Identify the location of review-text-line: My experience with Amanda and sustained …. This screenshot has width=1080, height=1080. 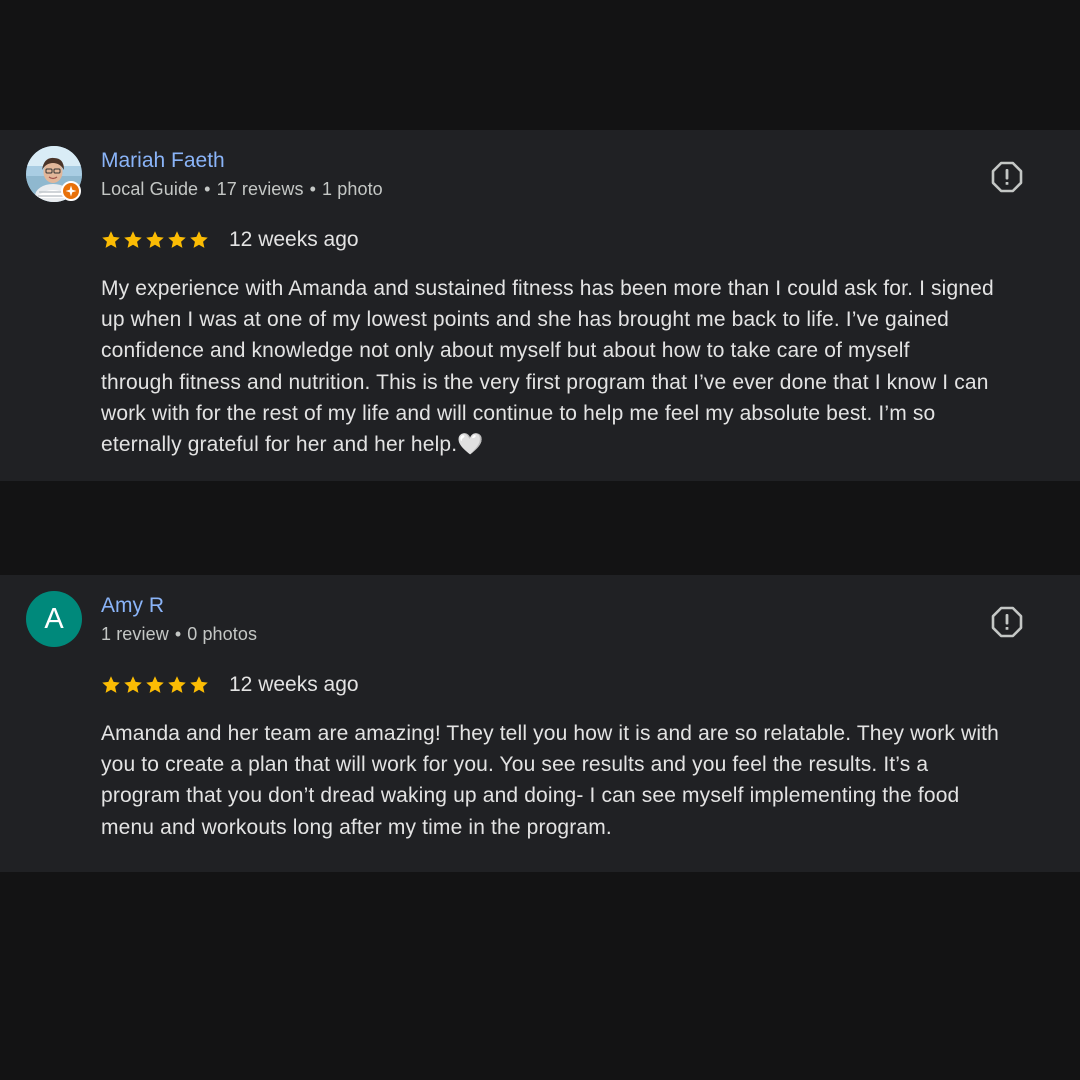
(547, 288).